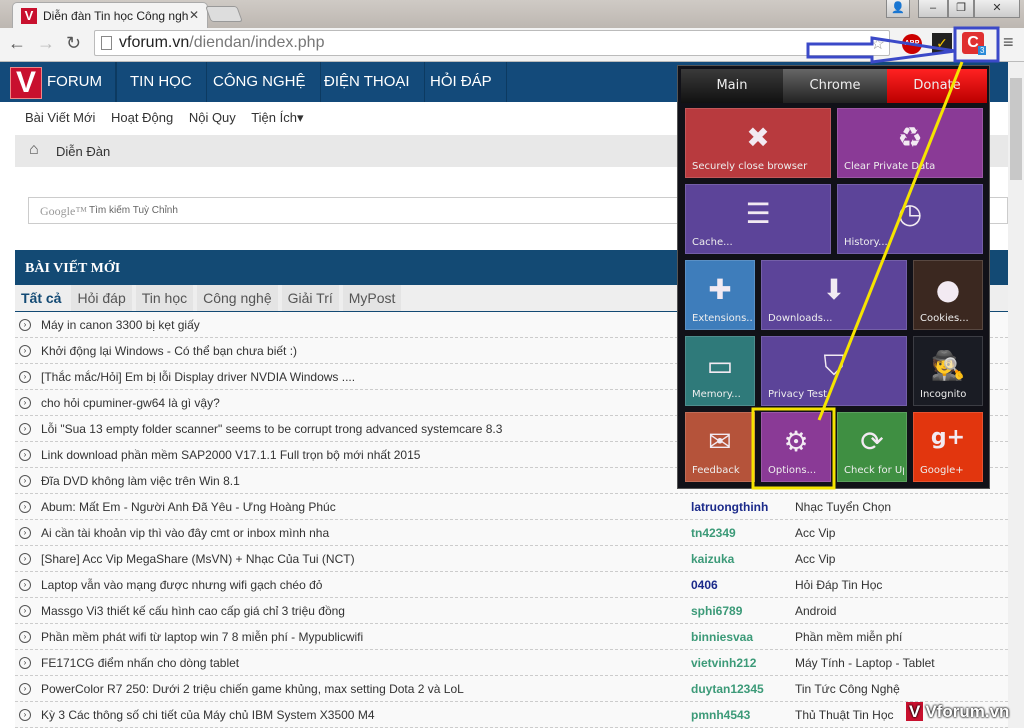 The image size is (1024, 728). Describe the element at coordinates (704, 585) in the screenshot. I see `post-author-link: 0406` at that location.